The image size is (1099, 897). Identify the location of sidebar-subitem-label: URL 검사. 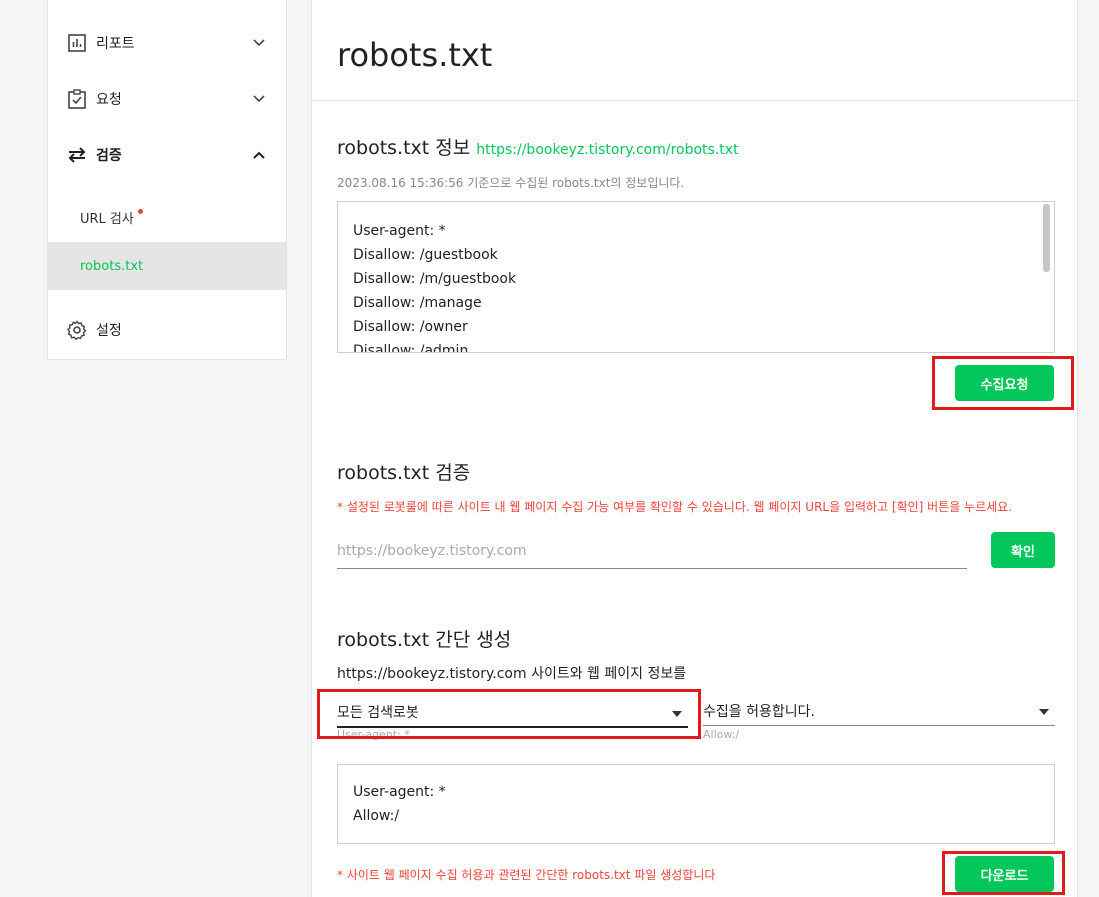
(107, 219).